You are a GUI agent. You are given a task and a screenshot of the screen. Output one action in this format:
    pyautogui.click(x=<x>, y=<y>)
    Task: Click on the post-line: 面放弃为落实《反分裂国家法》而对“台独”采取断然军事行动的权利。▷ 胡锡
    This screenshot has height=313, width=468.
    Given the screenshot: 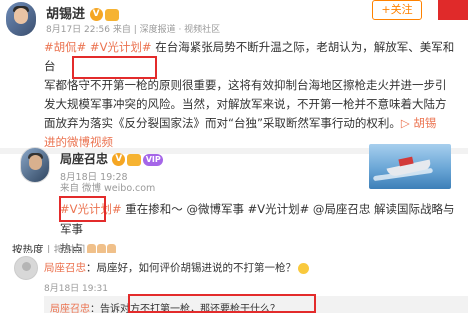 What is the action you would take?
    pyautogui.click(x=254, y=123)
    